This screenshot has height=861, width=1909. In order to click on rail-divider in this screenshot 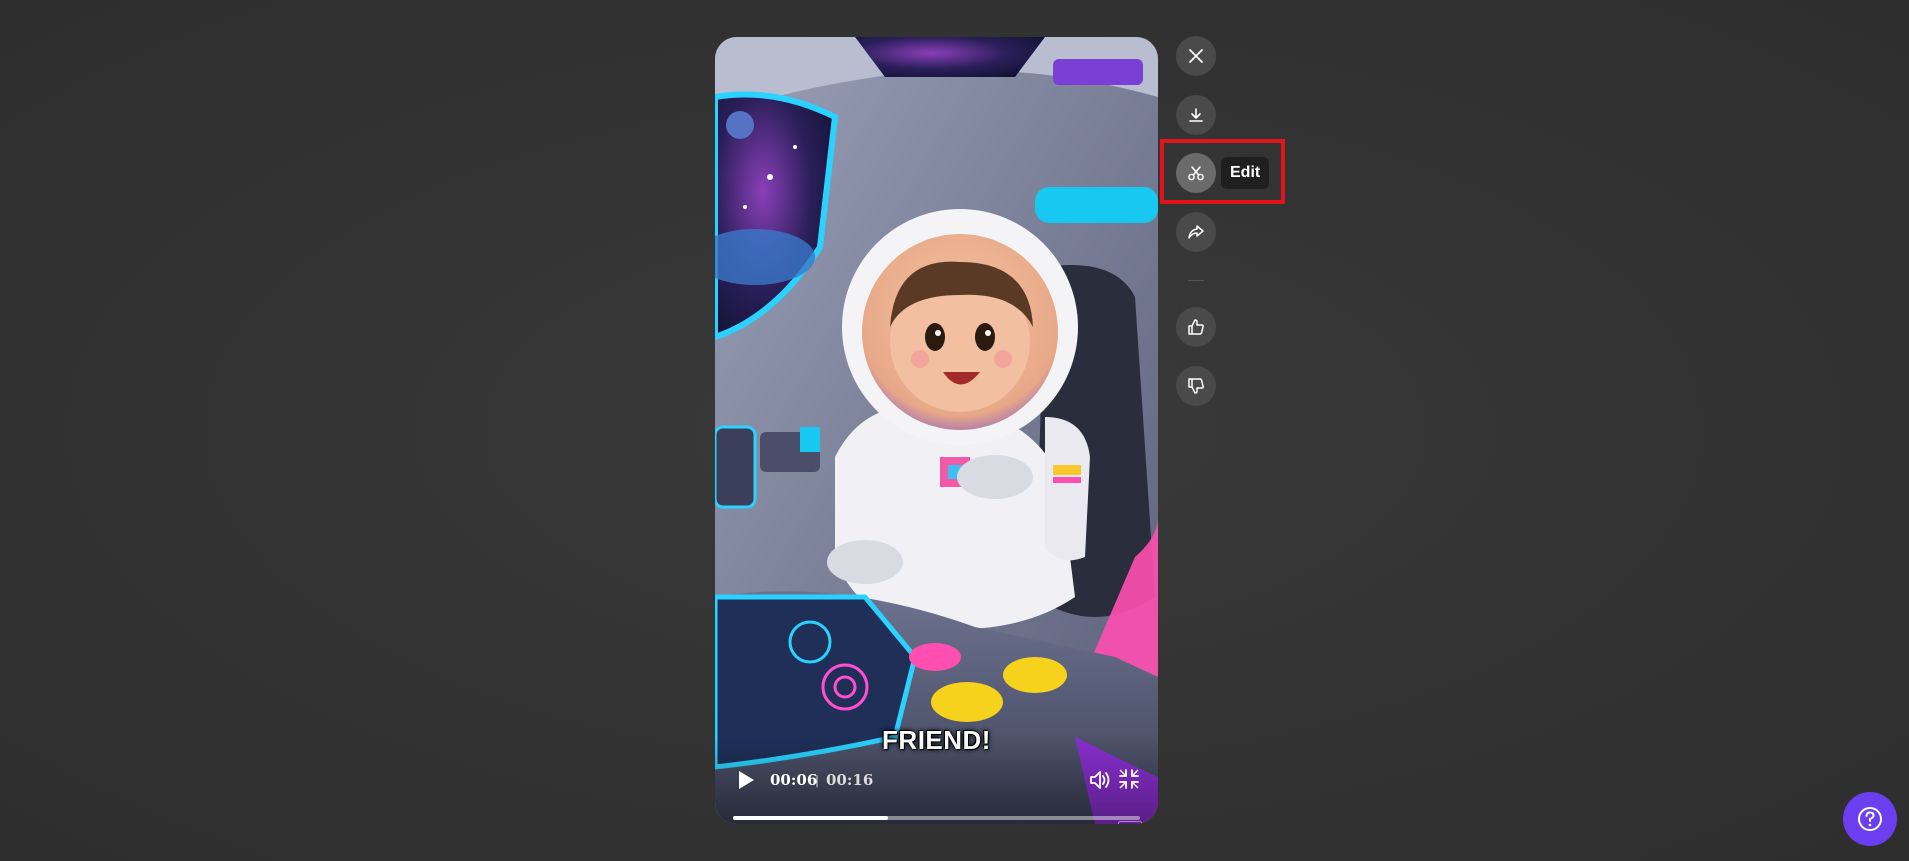, I will do `click(1196, 280)`.